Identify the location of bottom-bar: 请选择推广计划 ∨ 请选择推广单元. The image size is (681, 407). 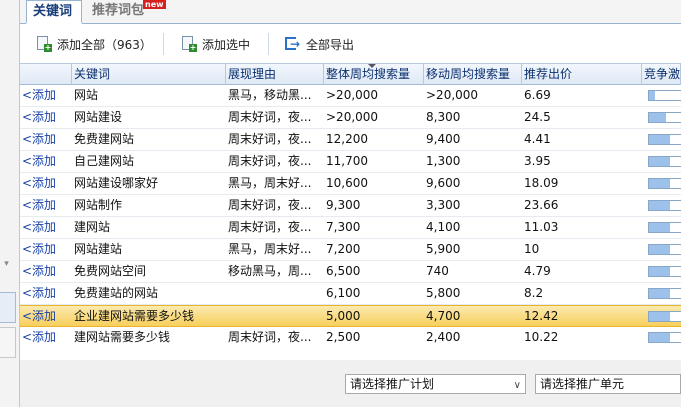
(350, 383).